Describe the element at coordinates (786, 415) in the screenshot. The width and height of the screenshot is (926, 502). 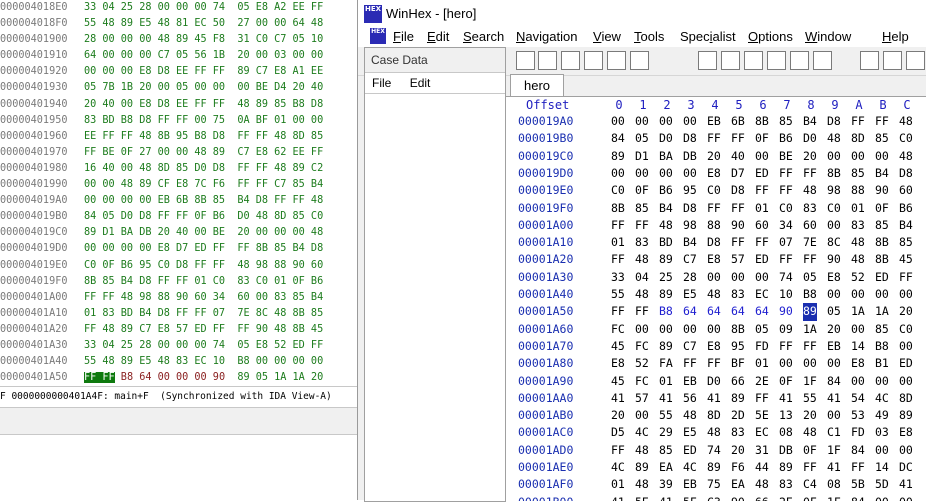
I see `hex-byte: 13` at that location.